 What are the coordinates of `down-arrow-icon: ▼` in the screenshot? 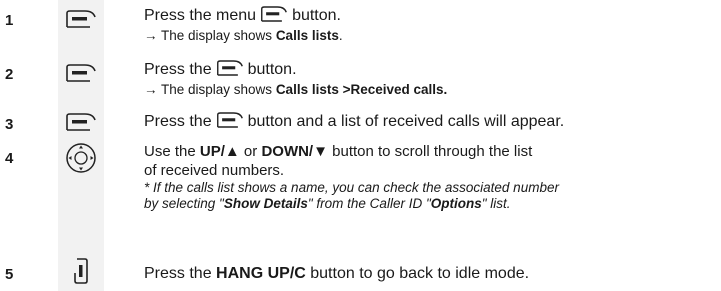 It's located at (320, 151).